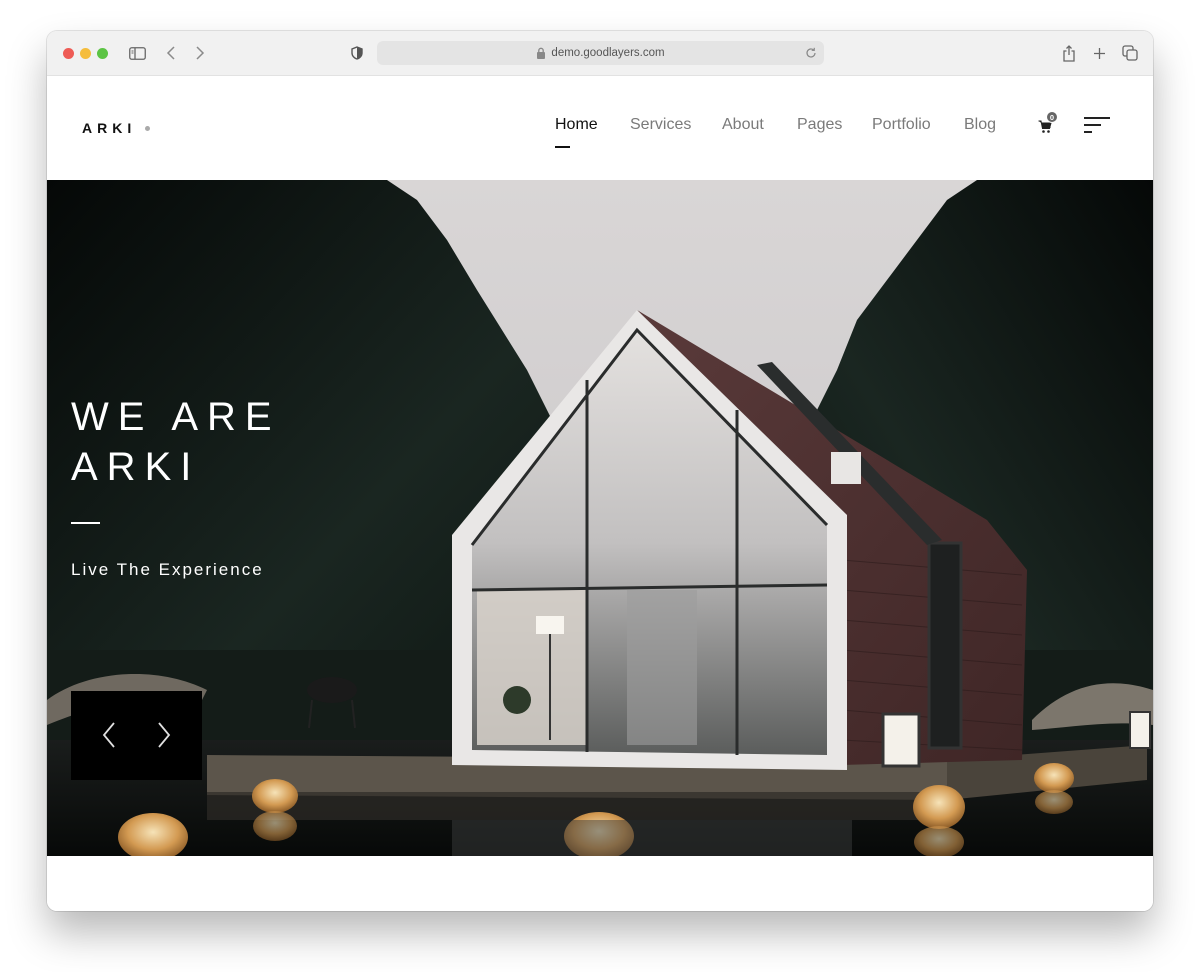 This screenshot has width=1200, height=972. Describe the element at coordinates (357, 53) in the screenshot. I see `privacy-shield-icon` at that location.